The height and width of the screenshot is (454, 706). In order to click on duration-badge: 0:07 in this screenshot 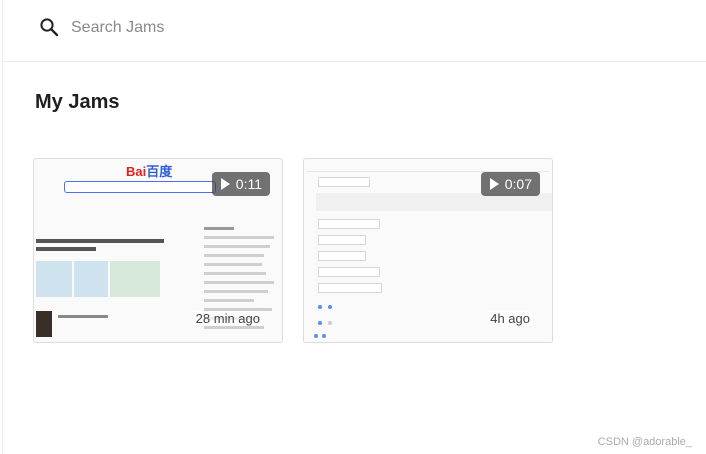, I will do `click(510, 184)`.